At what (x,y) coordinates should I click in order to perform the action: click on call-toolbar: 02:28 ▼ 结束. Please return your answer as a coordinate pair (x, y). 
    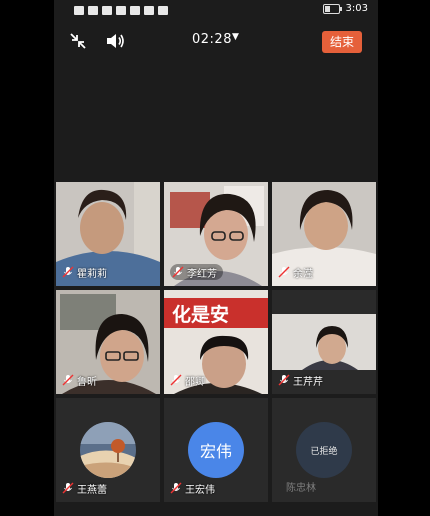
    Looking at the image, I should click on (216, 41).